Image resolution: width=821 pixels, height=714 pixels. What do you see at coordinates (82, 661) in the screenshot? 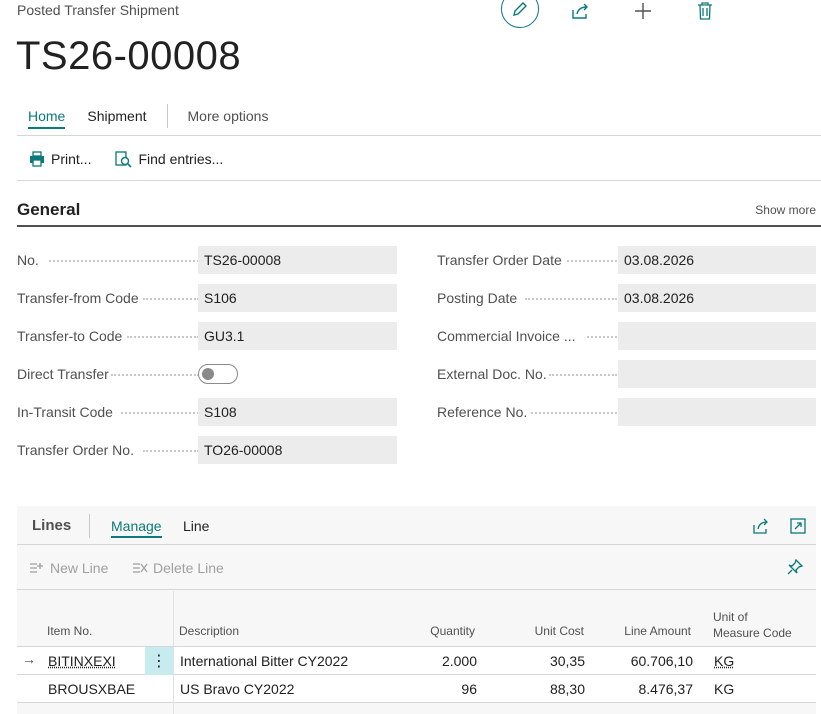
I see `item-no-cell: BITINXEXI` at bounding box center [82, 661].